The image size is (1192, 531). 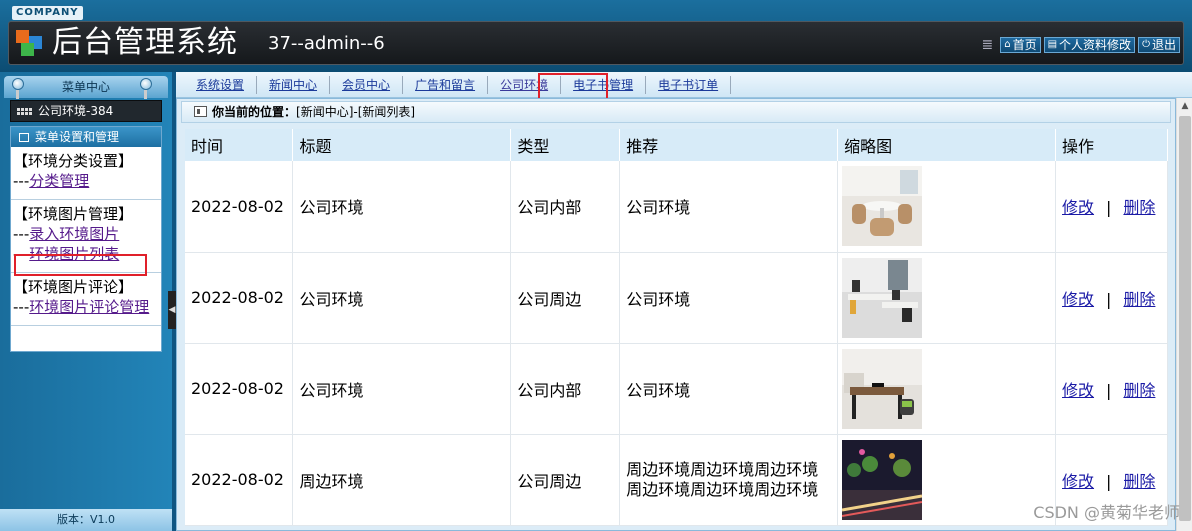 What do you see at coordinates (73, 287) in the screenshot?
I see `menu-group-title: 【环境图片评论】` at bounding box center [73, 287].